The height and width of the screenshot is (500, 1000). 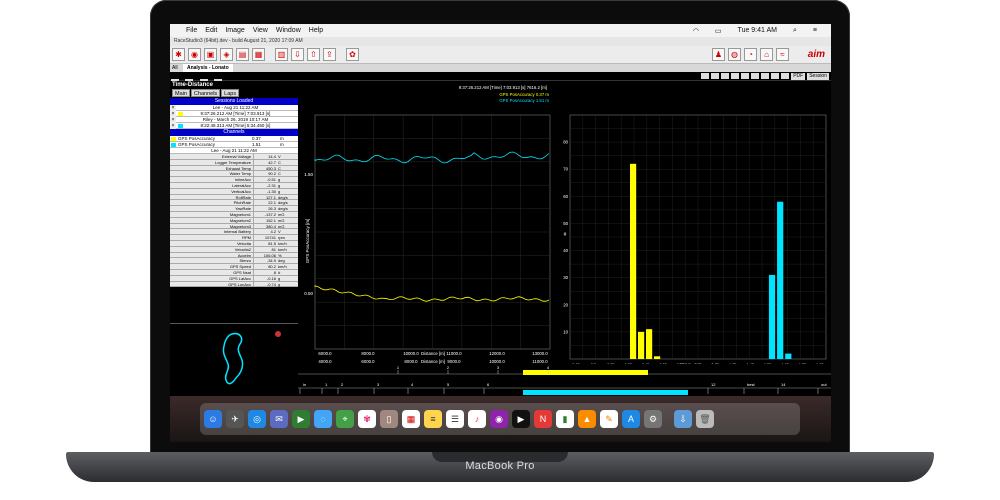 What do you see at coordinates (235, 419) in the screenshot?
I see `launchpad-icon: ✈` at bounding box center [235, 419].